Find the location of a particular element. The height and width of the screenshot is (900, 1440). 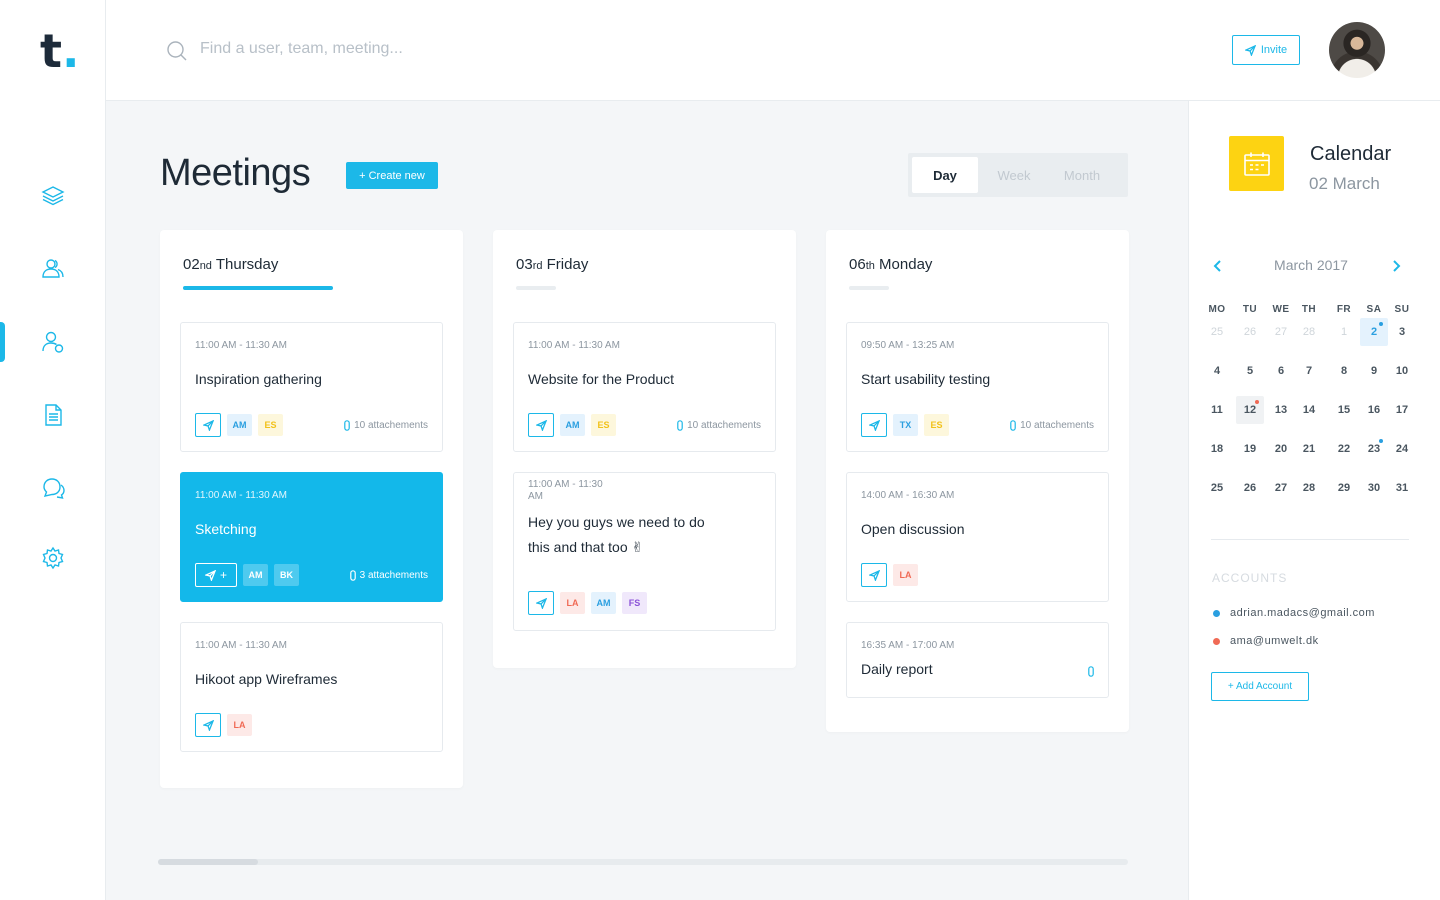

add-account-button: + Add Account is located at coordinates (1260, 686).